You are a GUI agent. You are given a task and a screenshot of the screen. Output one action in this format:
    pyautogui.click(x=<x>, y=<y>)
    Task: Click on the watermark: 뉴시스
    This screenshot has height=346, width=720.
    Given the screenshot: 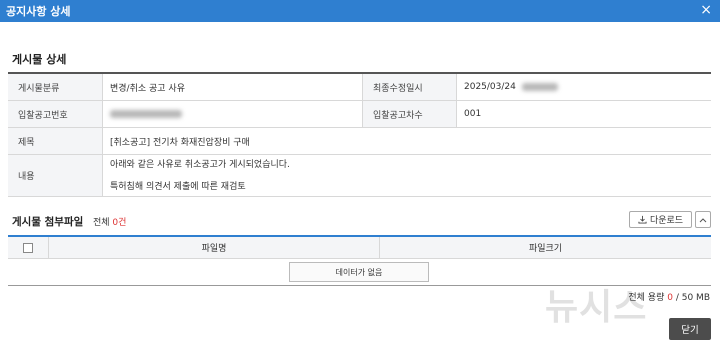 What is the action you would take?
    pyautogui.click(x=596, y=307)
    